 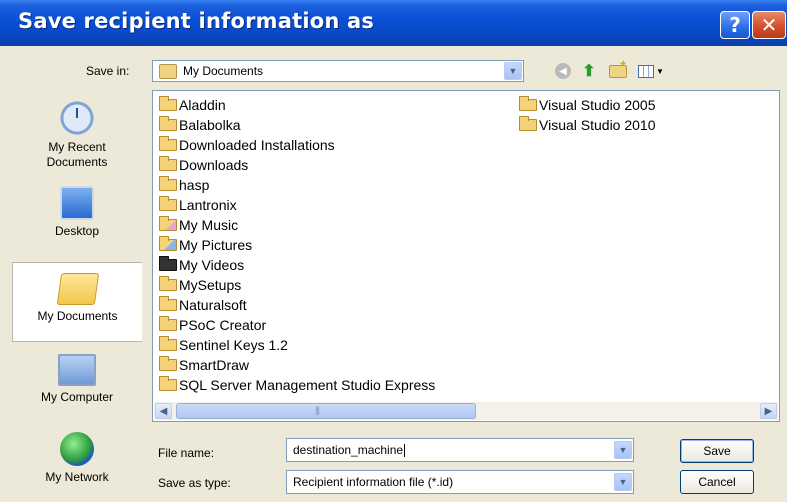 I want to click on place-my-recent-documents: My Recent Documents, so click(x=77, y=133).